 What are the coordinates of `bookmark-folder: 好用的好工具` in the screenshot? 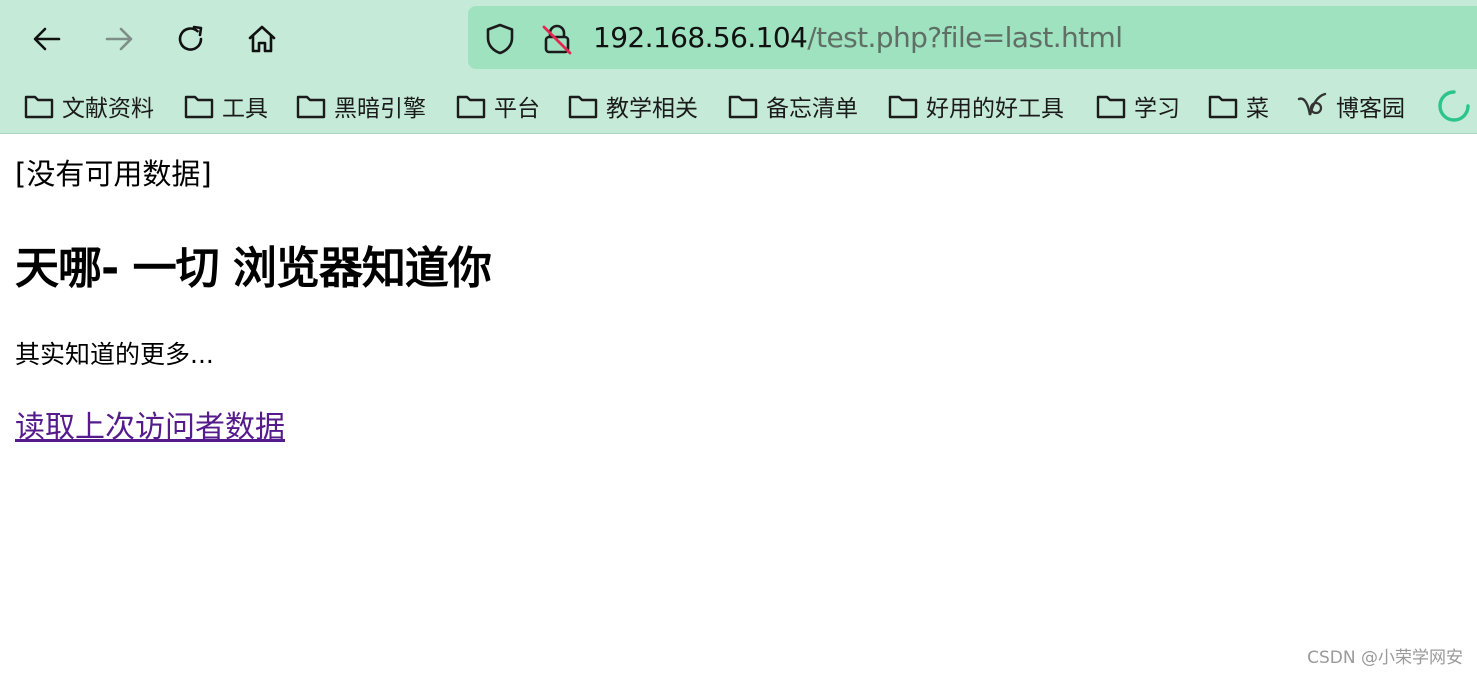 It's located at (976, 106).